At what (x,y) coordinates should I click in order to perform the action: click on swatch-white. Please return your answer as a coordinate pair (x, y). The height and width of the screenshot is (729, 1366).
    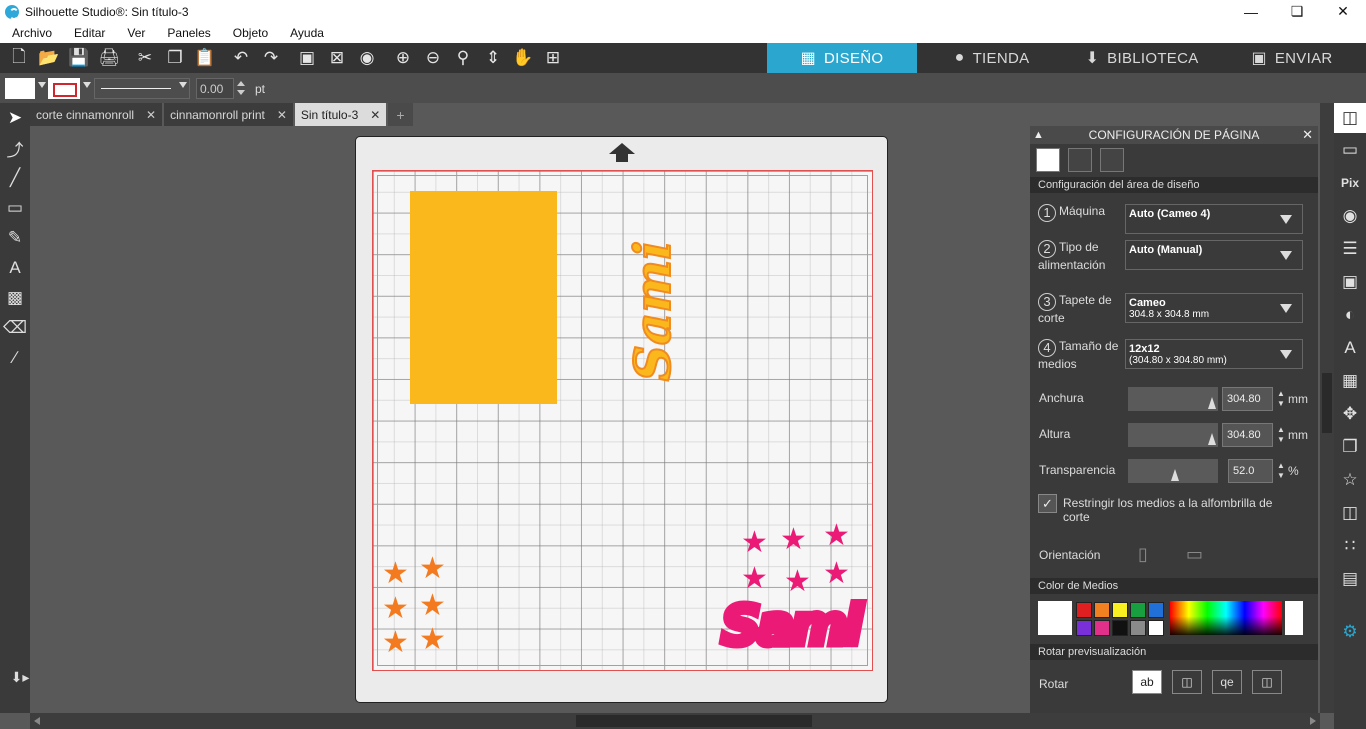
    Looking at the image, I should click on (1156, 628).